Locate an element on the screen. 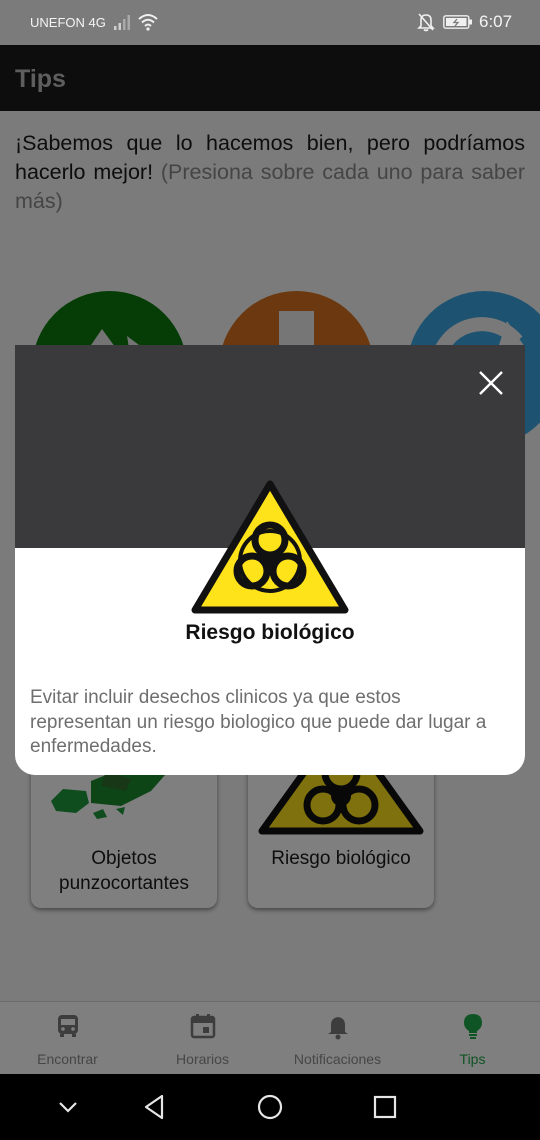 This screenshot has width=540, height=1140. mute-icon is located at coordinates (426, 22).